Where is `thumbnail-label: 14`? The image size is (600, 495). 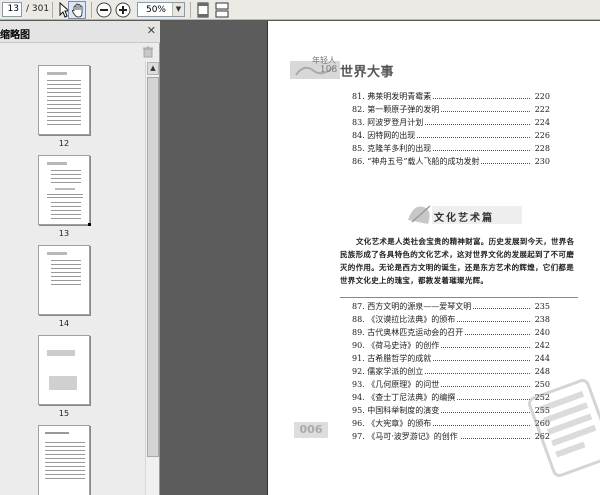
thumbnail-label: 14 is located at coordinates (64, 323).